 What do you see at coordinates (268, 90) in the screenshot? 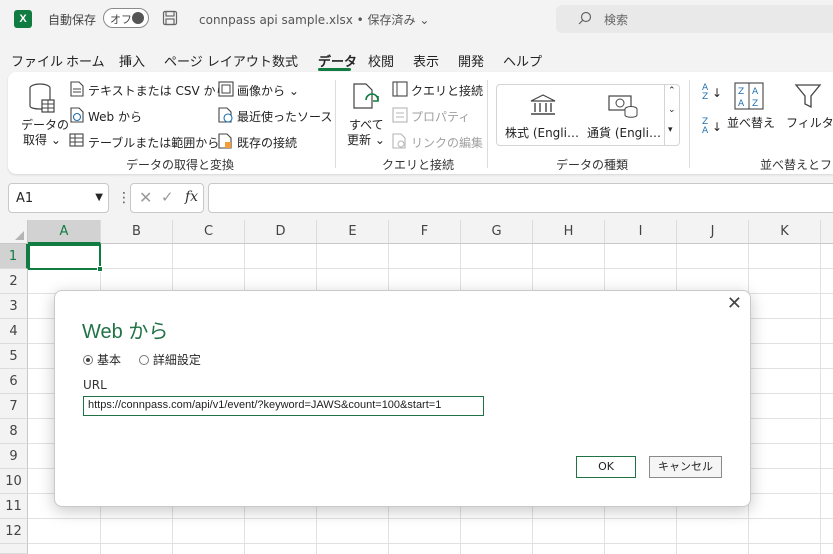
I see `from-image-button: 画像から ⌄` at bounding box center [268, 90].